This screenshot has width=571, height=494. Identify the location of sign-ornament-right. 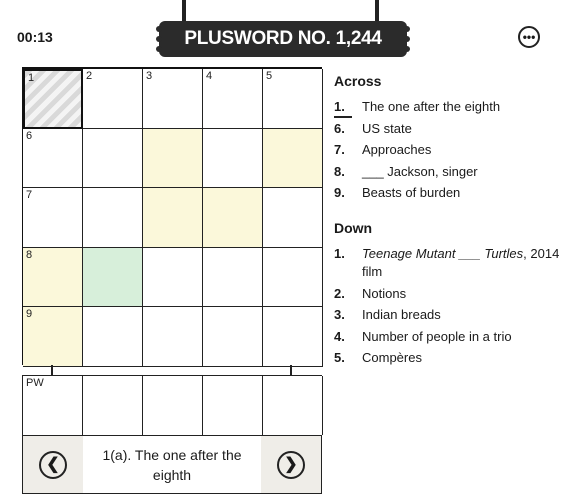
(407, 39).